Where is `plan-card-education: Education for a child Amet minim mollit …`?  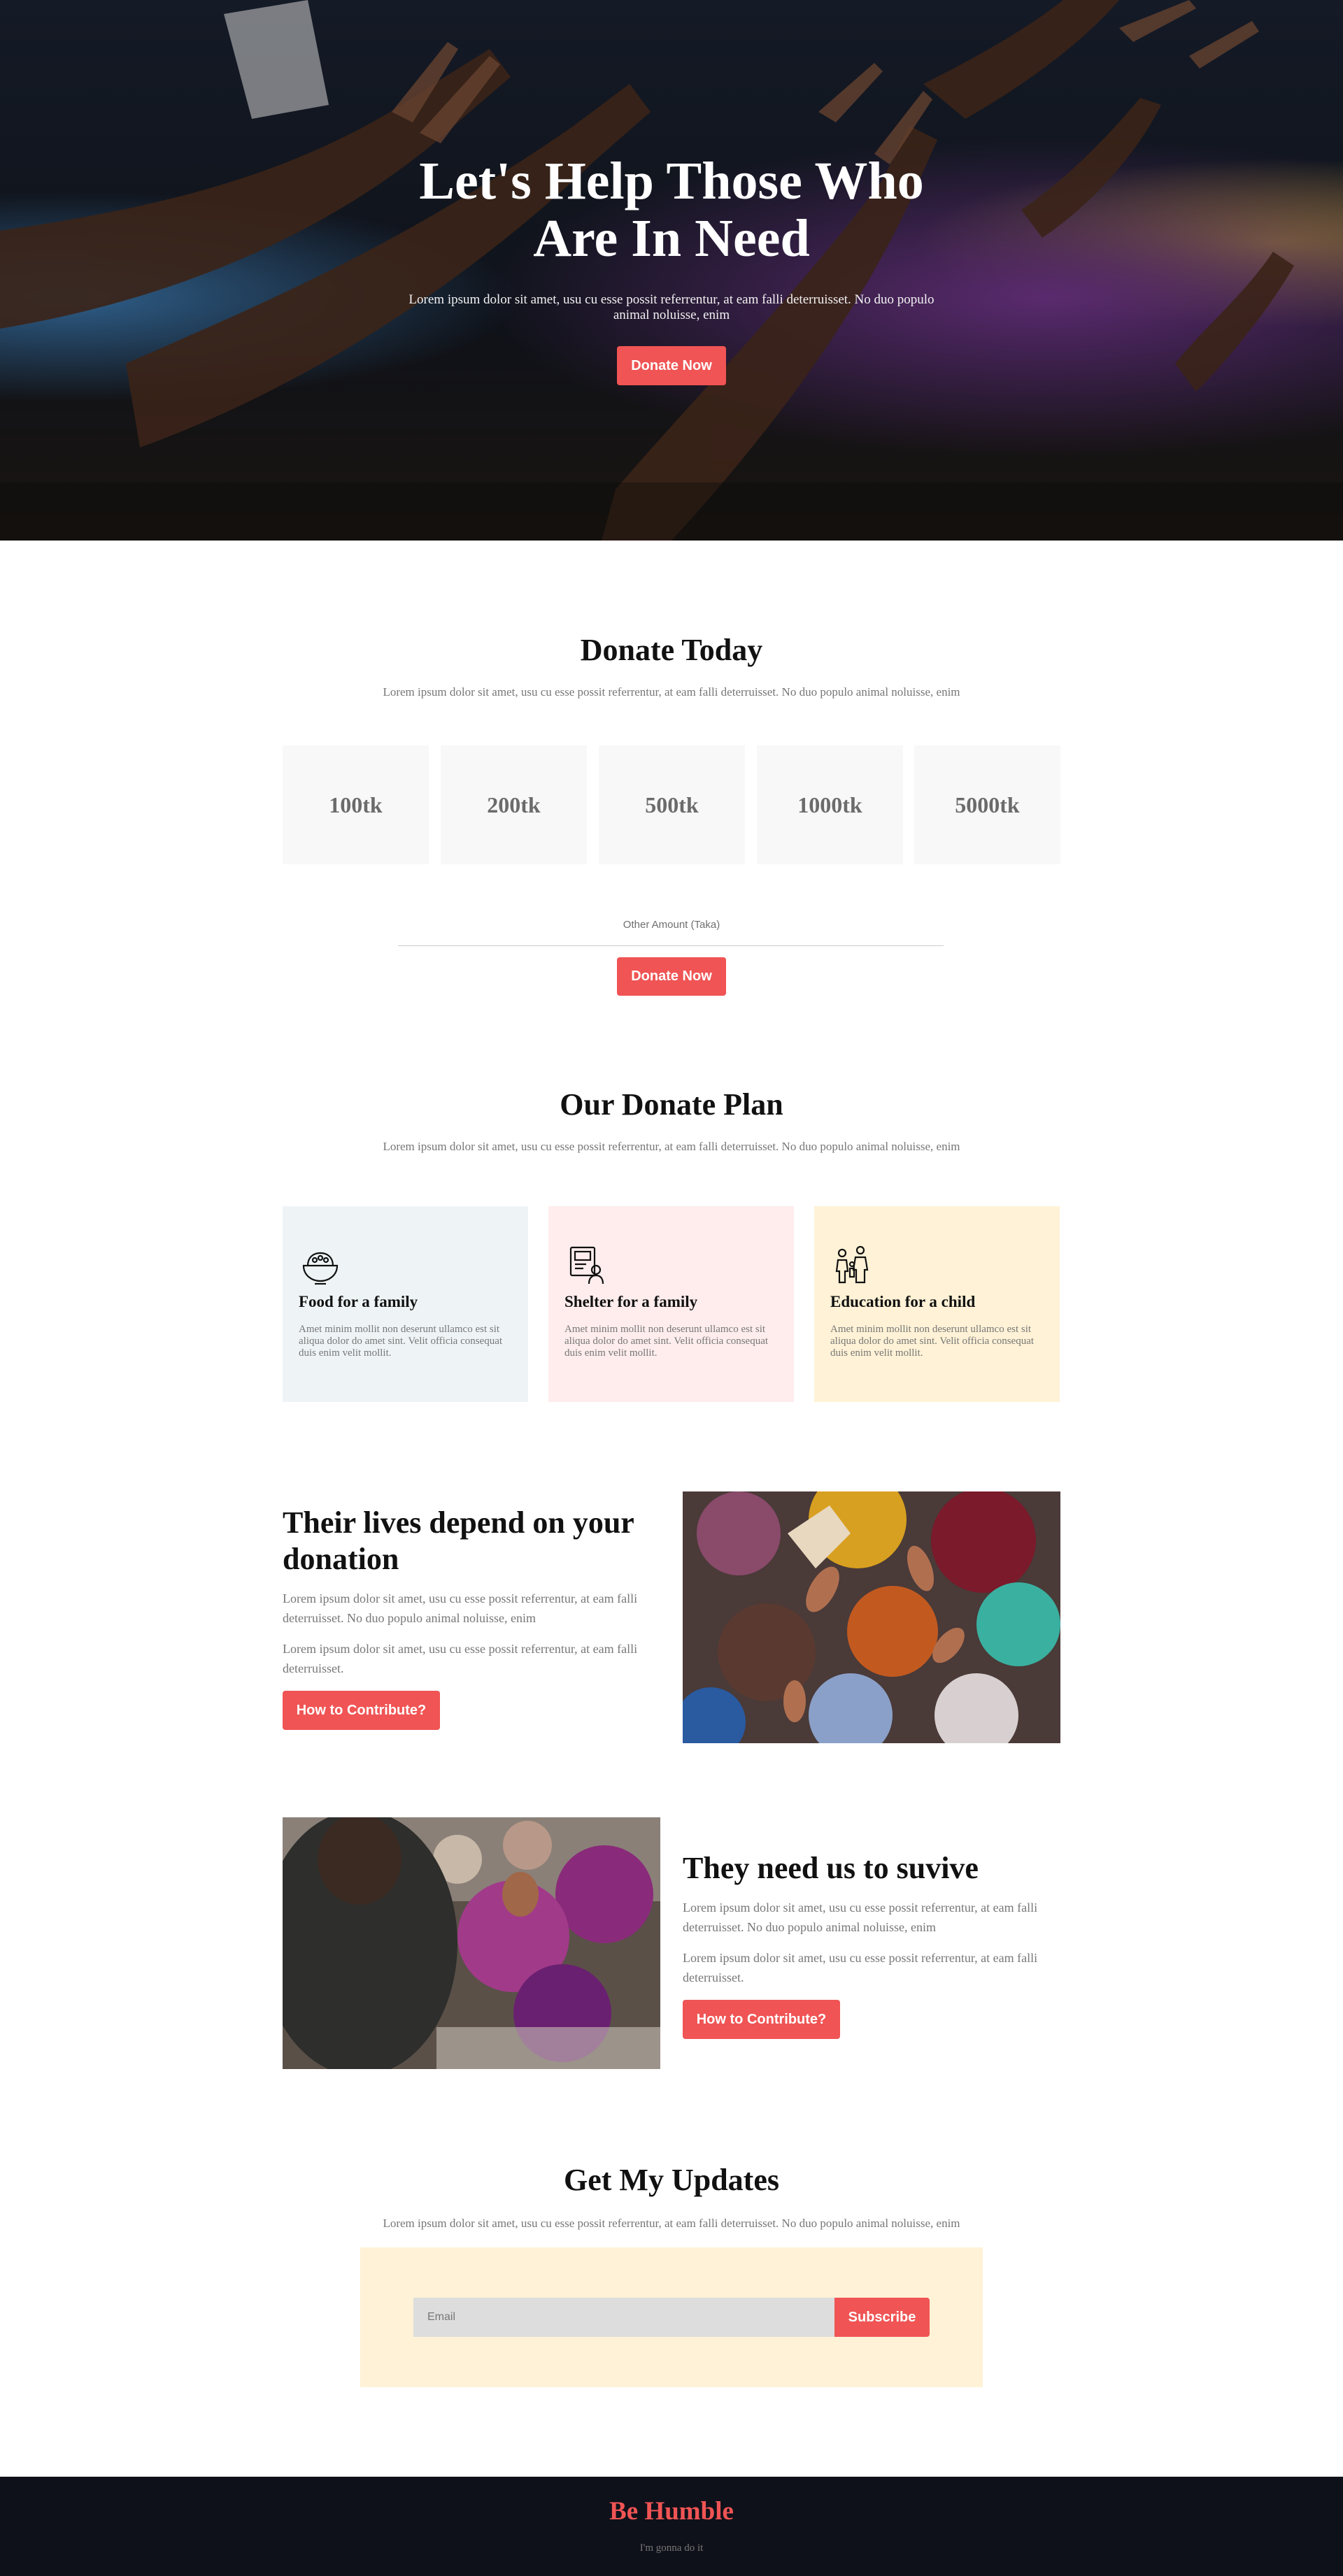 plan-card-education: Education for a child Amet minim mollit … is located at coordinates (937, 1304).